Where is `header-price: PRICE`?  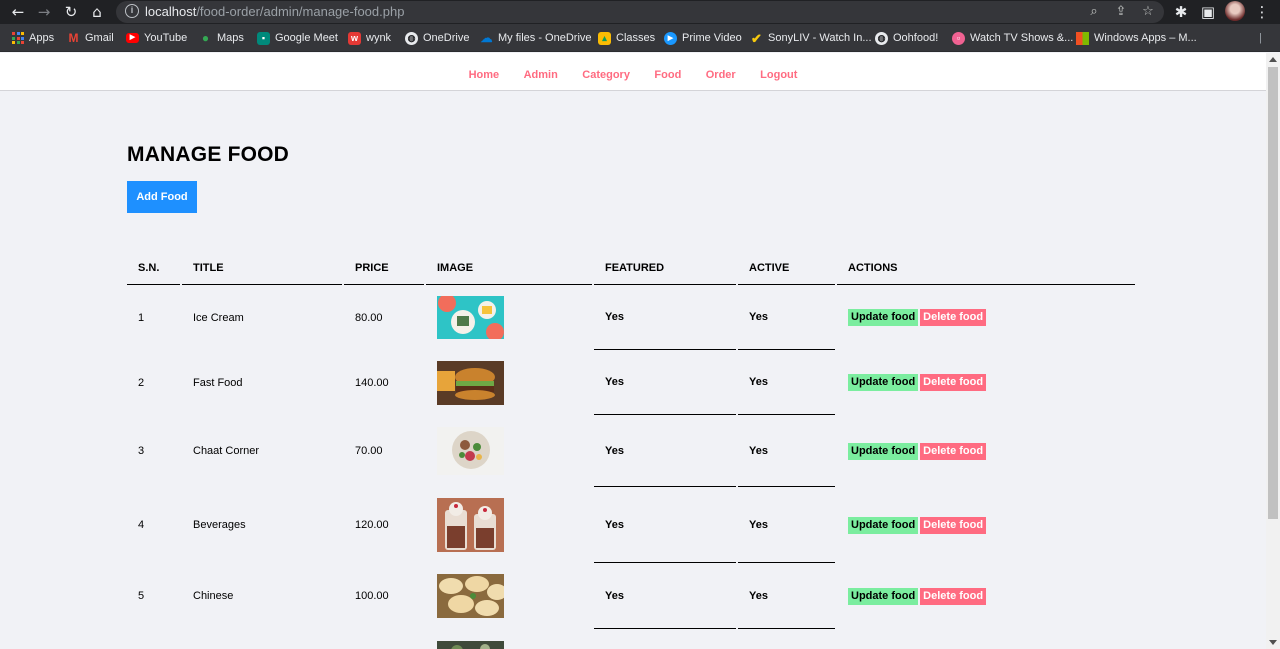
header-price: PRICE is located at coordinates (384, 268).